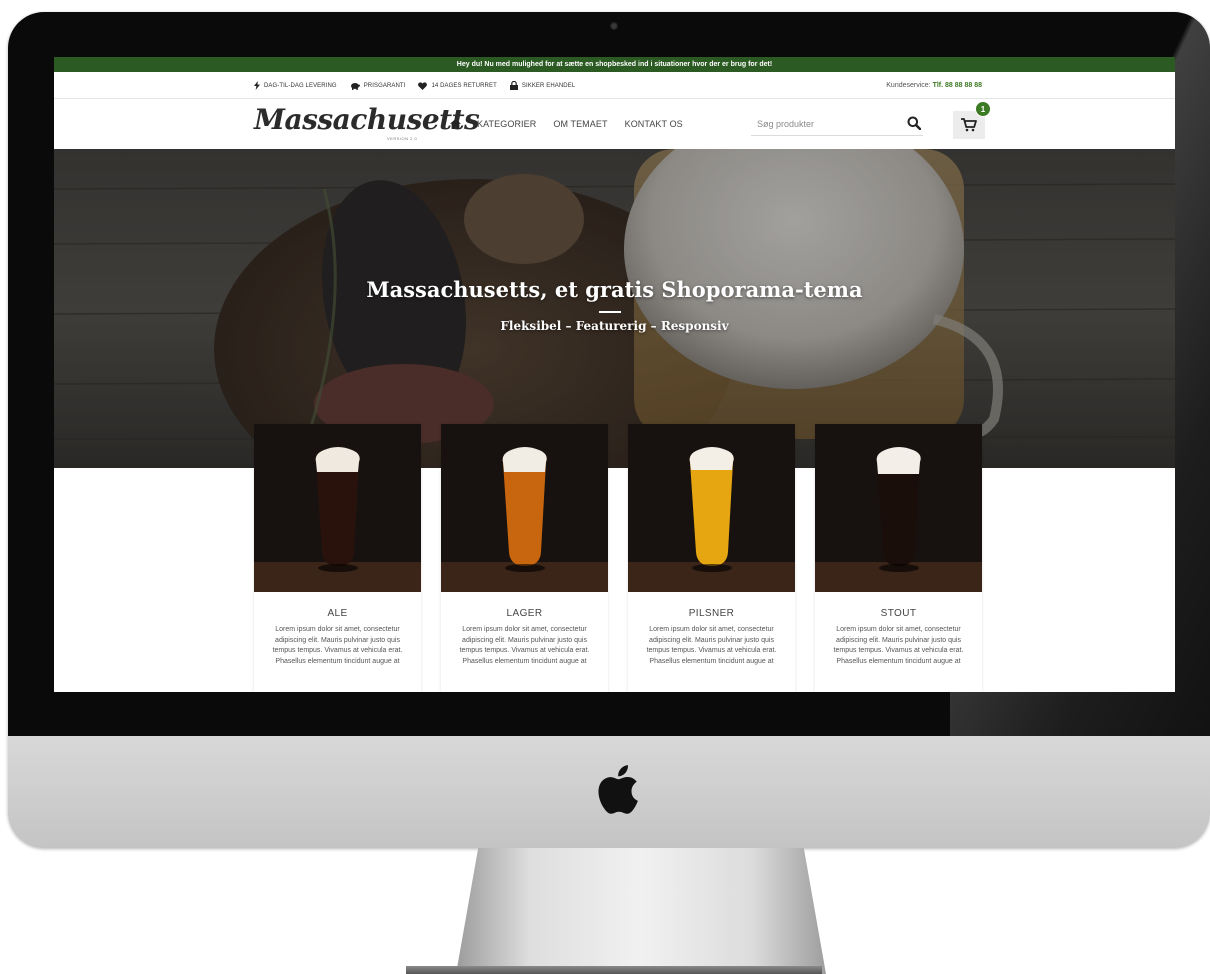 The image size is (1210, 974). I want to click on apple-logo-icon, so click(618, 789).